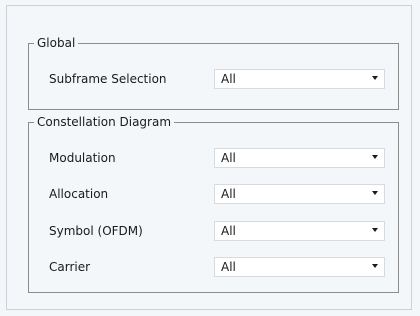 The width and height of the screenshot is (420, 316). I want to click on carrier-label: Carrier, so click(70, 267).